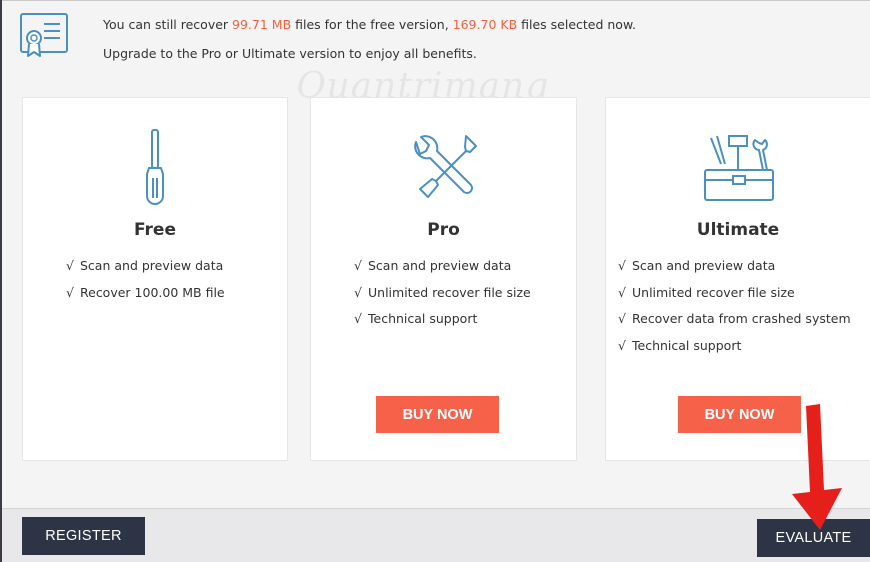 The height and width of the screenshot is (562, 870). I want to click on plan-name-pro: Pro, so click(443, 230).